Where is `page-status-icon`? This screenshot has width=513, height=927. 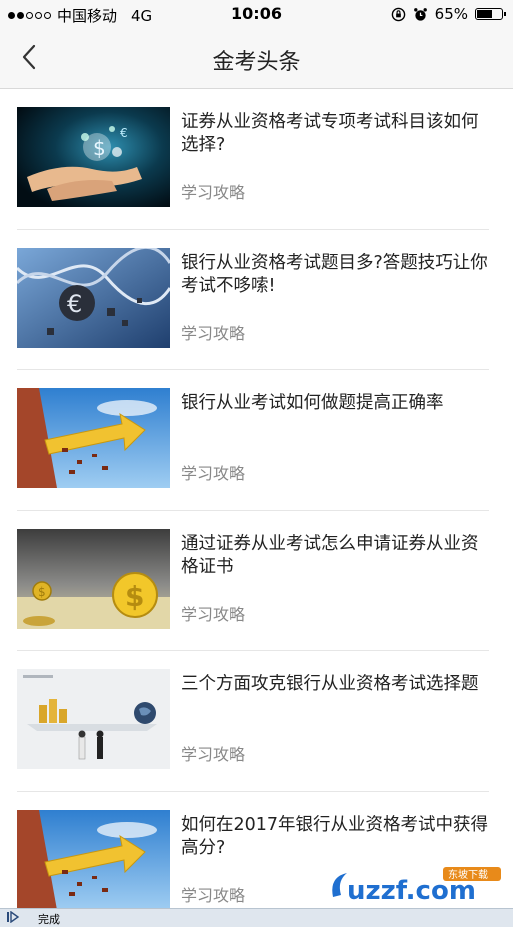
page-status-icon is located at coordinates (13, 917).